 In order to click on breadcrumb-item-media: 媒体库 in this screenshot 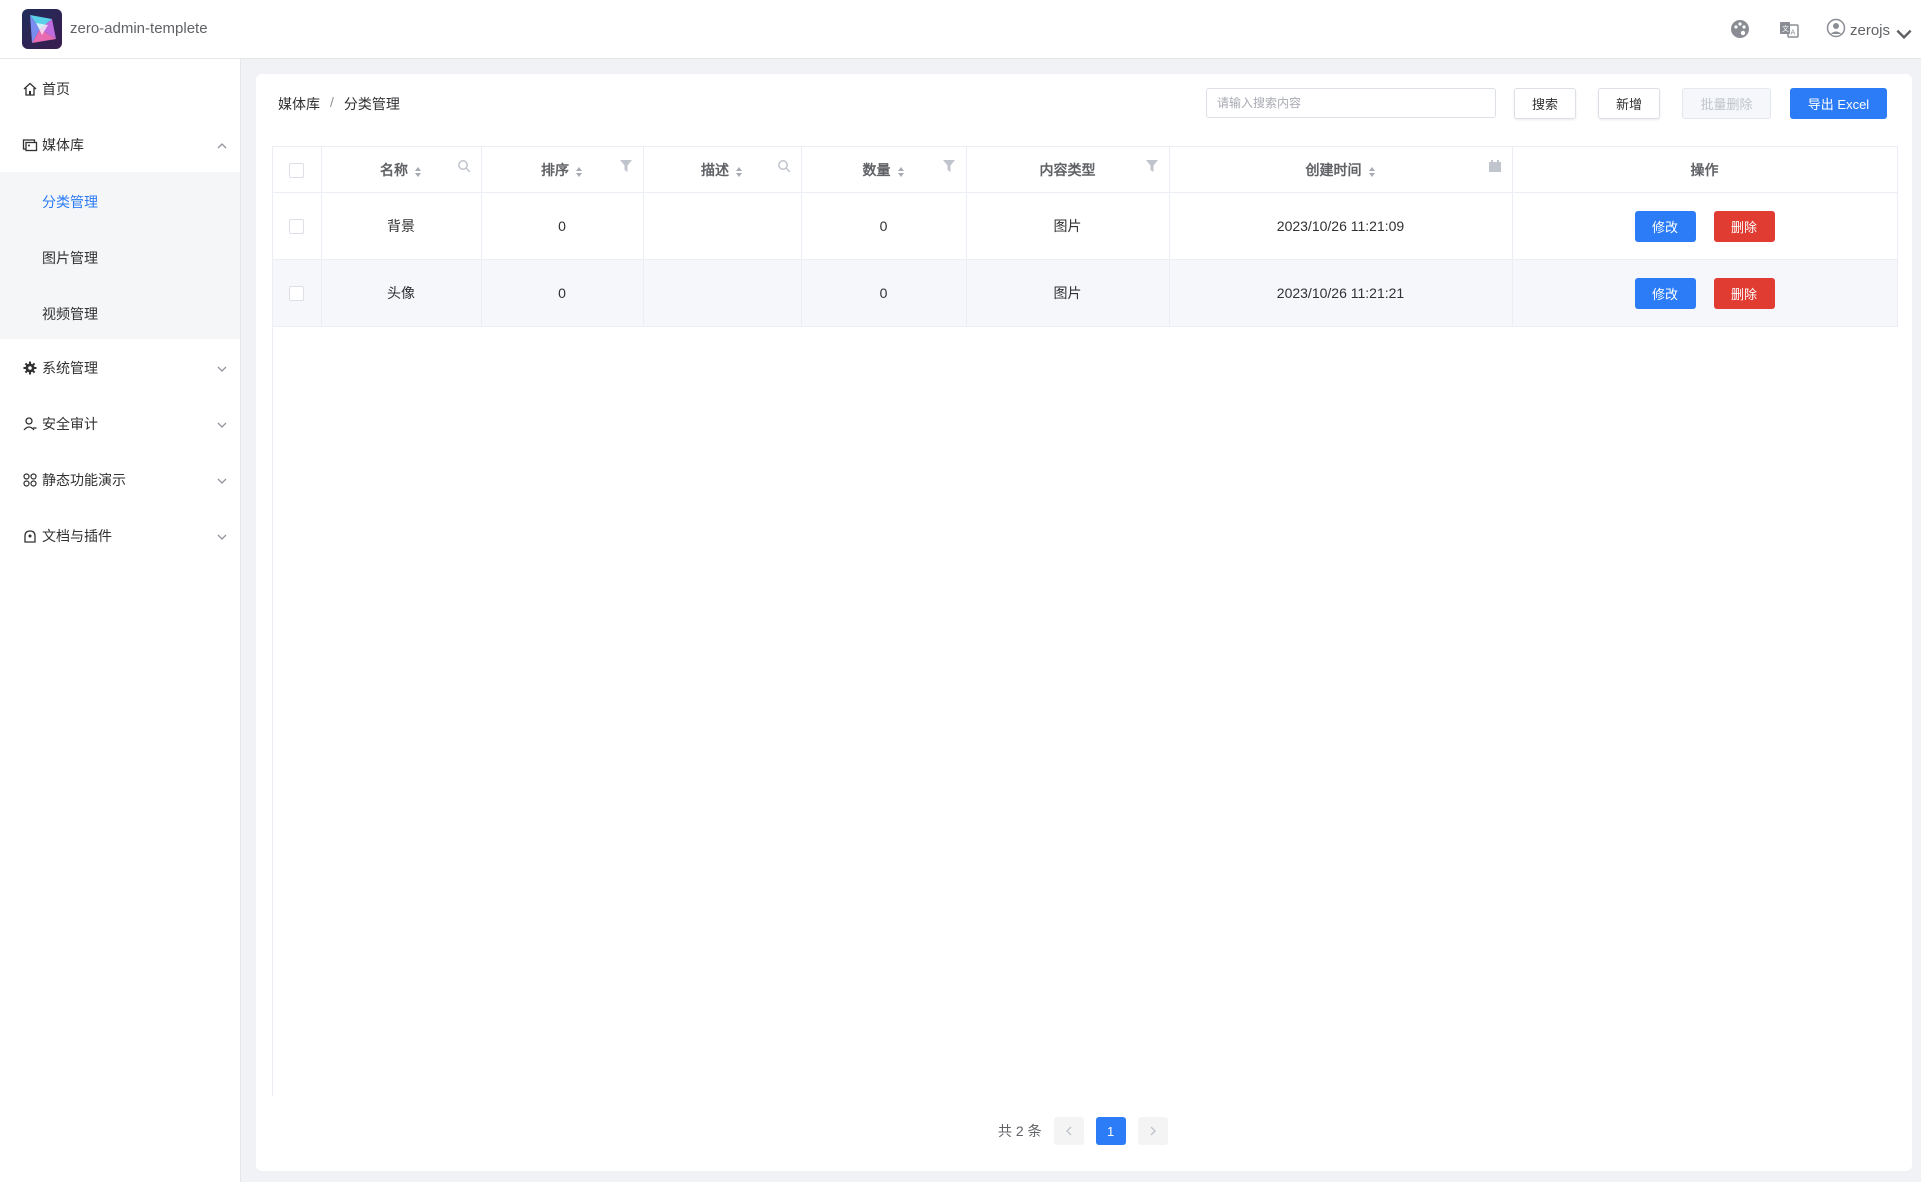, I will do `click(299, 104)`.